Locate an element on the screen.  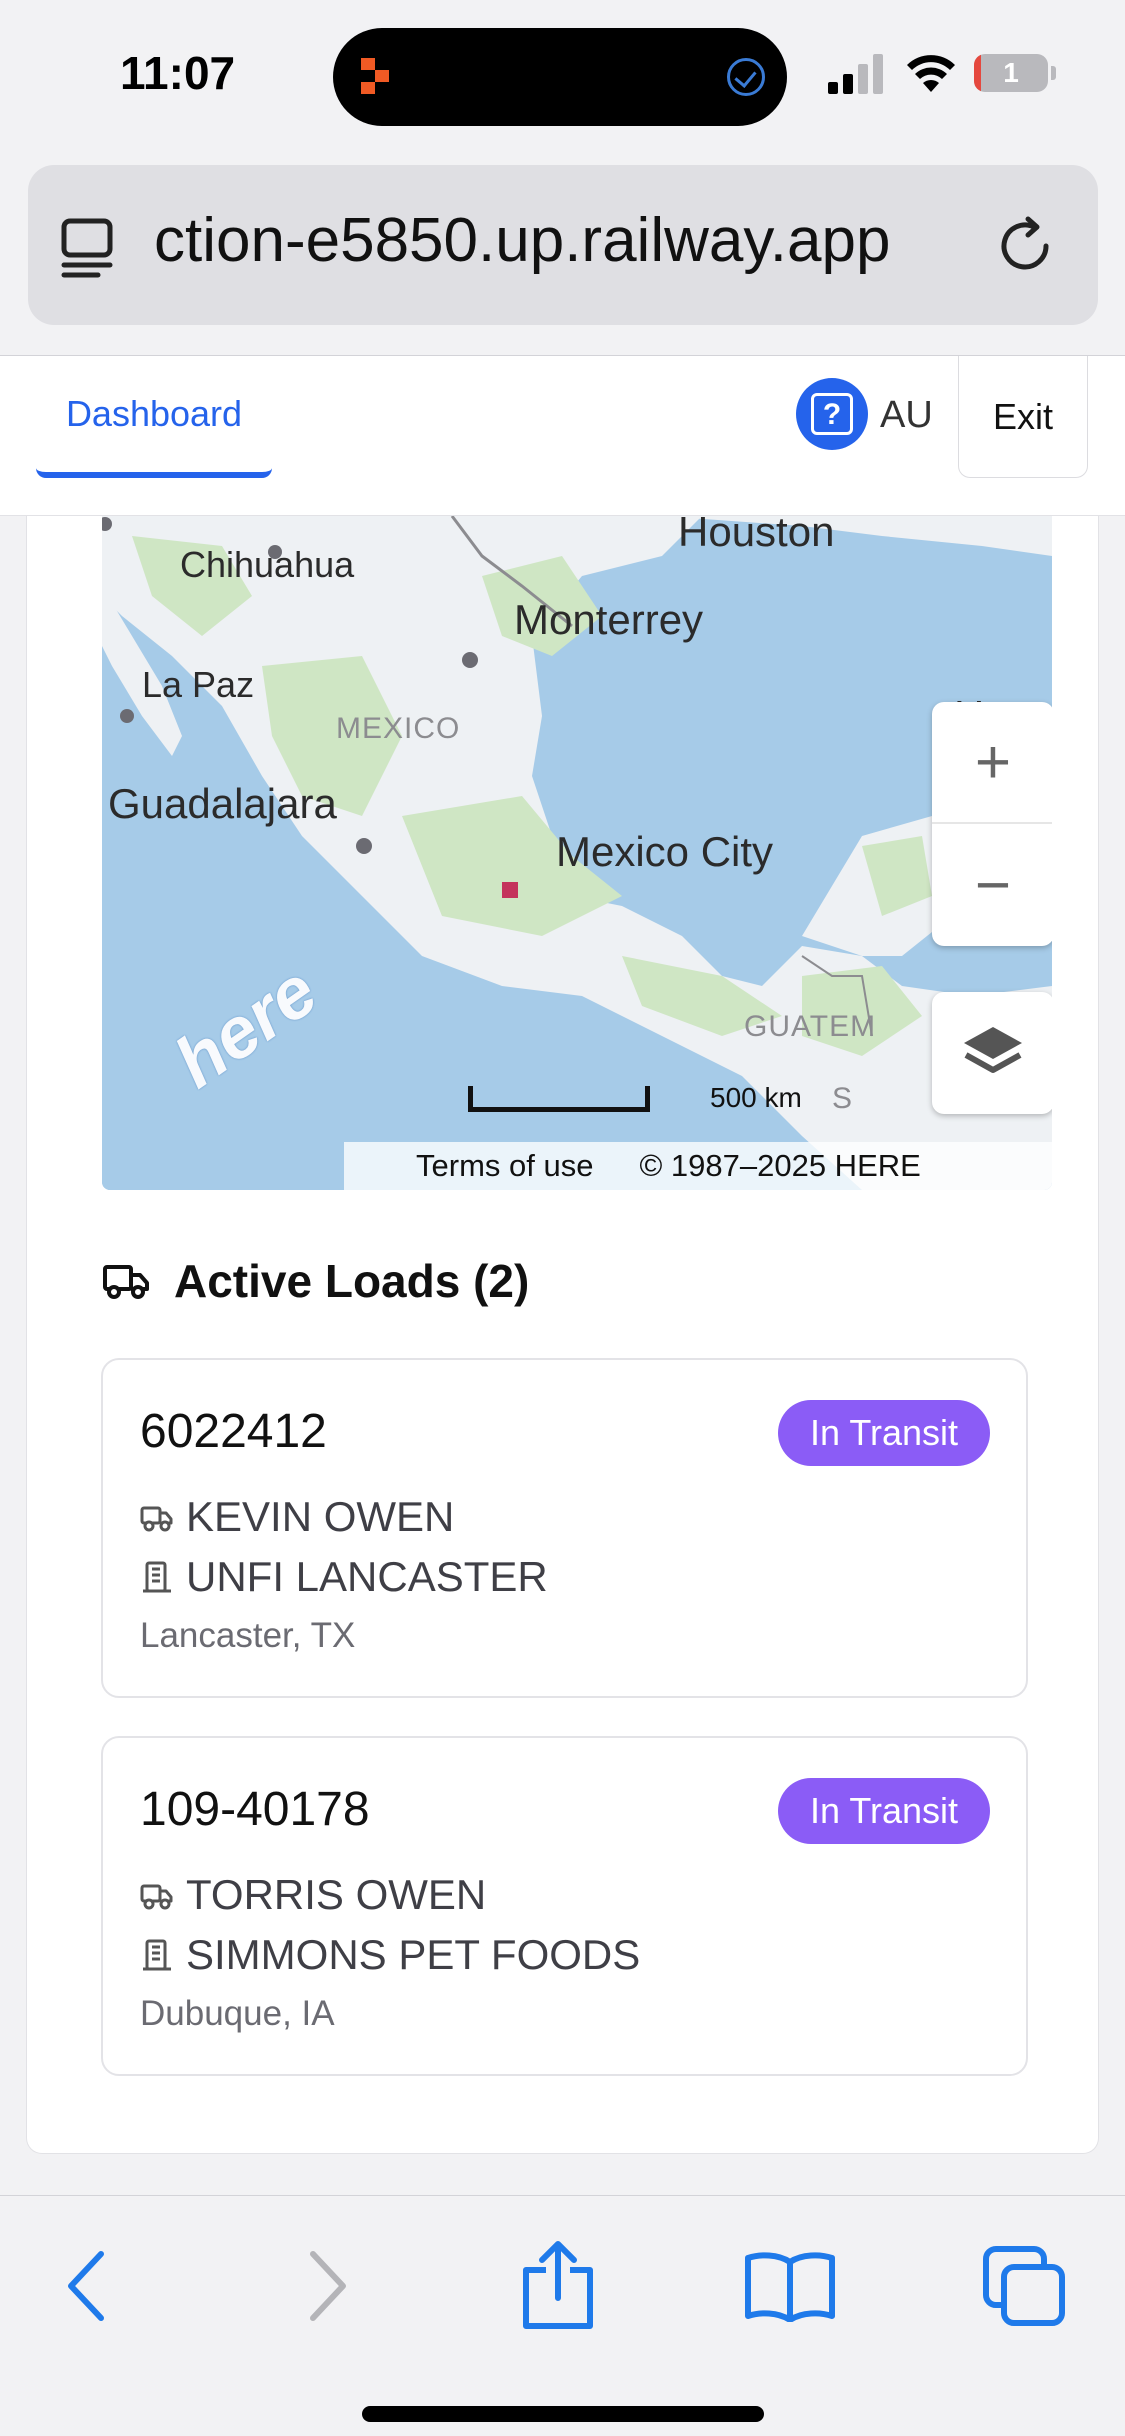
active-loads-header: Active Loads (2) is located at coordinates (315, 1281).